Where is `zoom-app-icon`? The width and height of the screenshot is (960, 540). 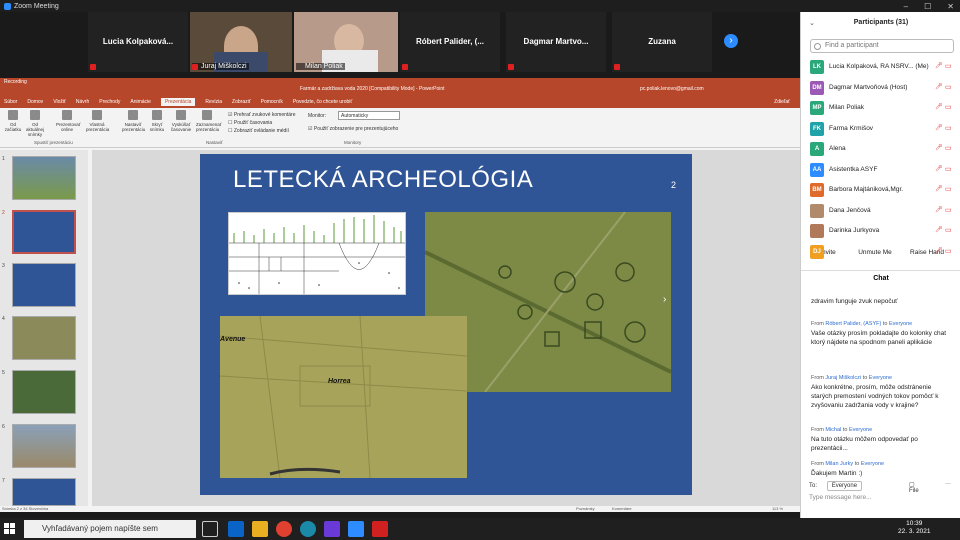
zoom-app-icon is located at coordinates (356, 529).